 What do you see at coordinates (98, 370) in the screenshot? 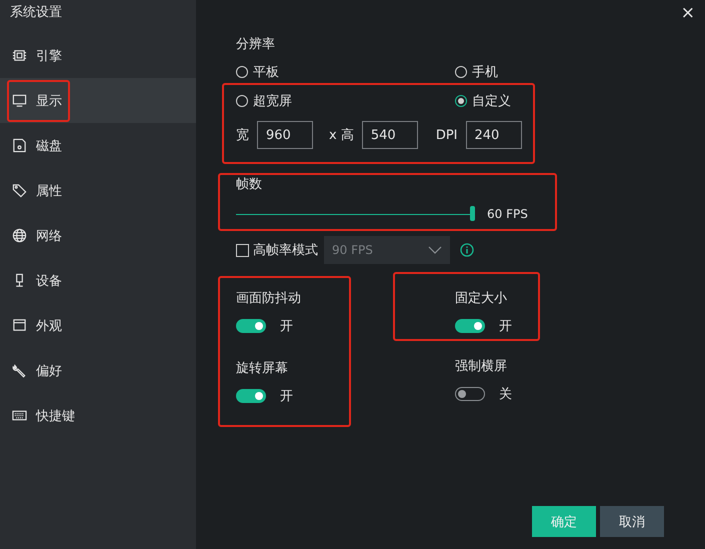
I see `sidebar-item: 偏好` at bounding box center [98, 370].